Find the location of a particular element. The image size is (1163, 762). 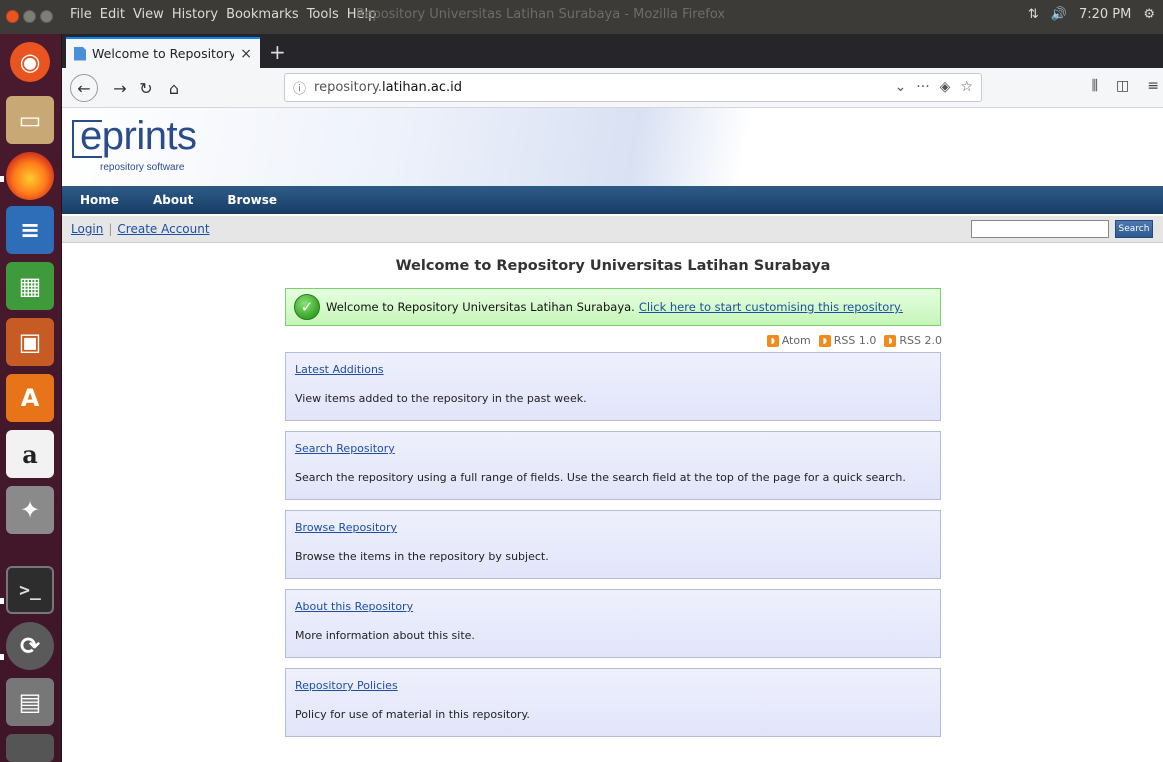

close-window-button is located at coordinates (12, 16).